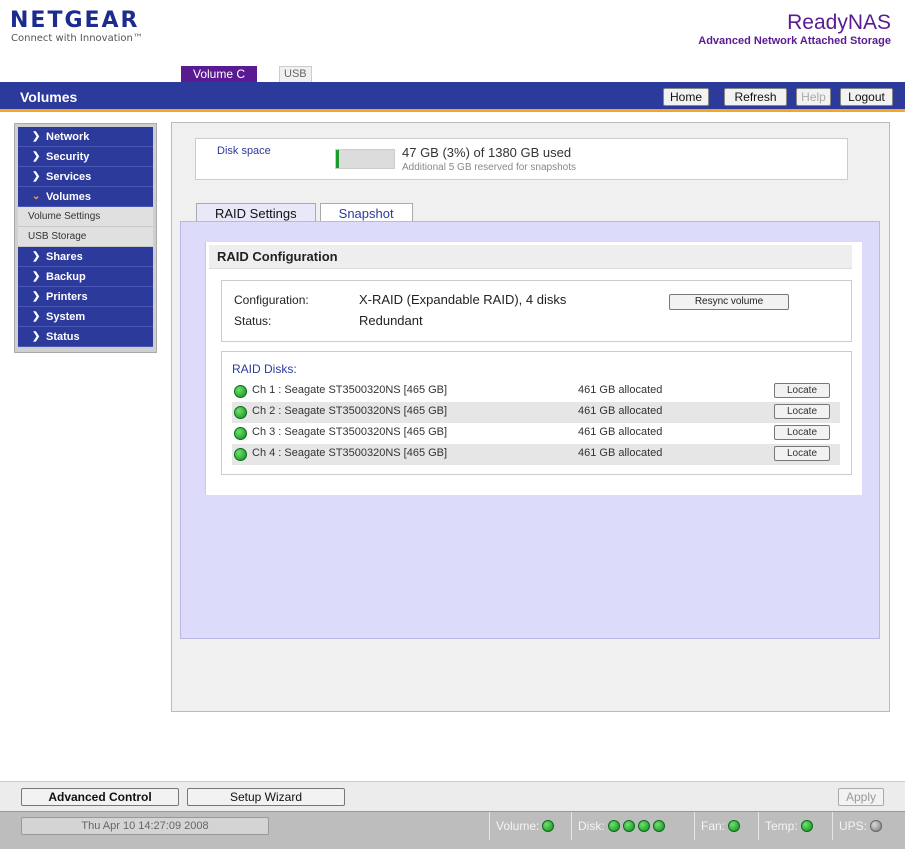 Image resolution: width=905 pixels, height=849 pixels. Describe the element at coordinates (658, 826) in the screenshot. I see `disk-4-led-icon` at that location.